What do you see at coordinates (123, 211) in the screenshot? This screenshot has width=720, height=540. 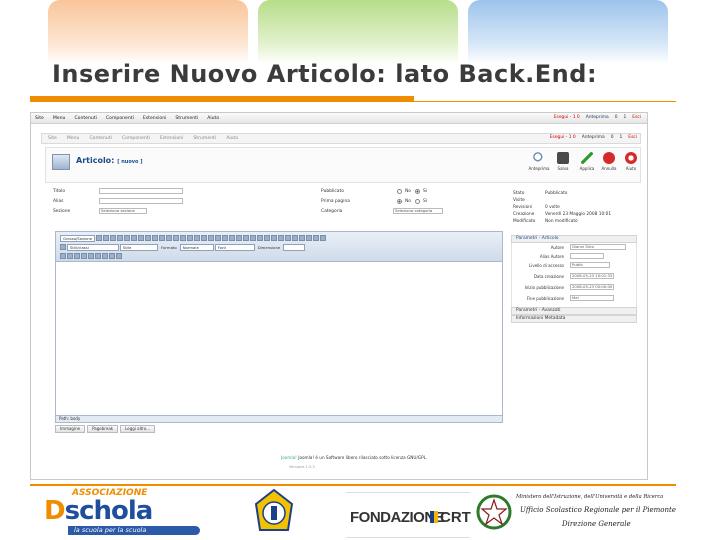 I see `section-select: Seleziona sezione` at bounding box center [123, 211].